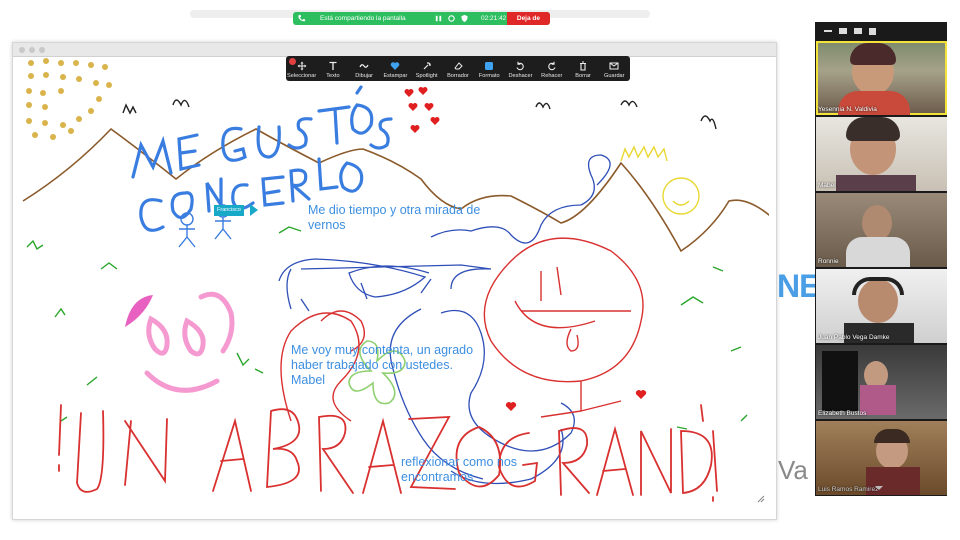 Image resolution: width=960 pixels, height=540 pixels. What do you see at coordinates (301, 18) in the screenshot?
I see `phone-icon` at bounding box center [301, 18].